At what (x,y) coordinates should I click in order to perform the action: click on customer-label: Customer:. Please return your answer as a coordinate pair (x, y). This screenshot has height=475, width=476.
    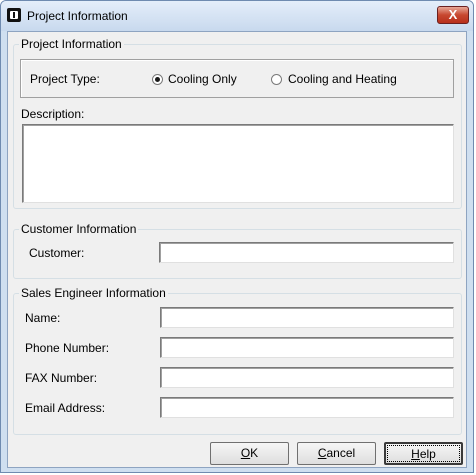
    Looking at the image, I should click on (57, 253).